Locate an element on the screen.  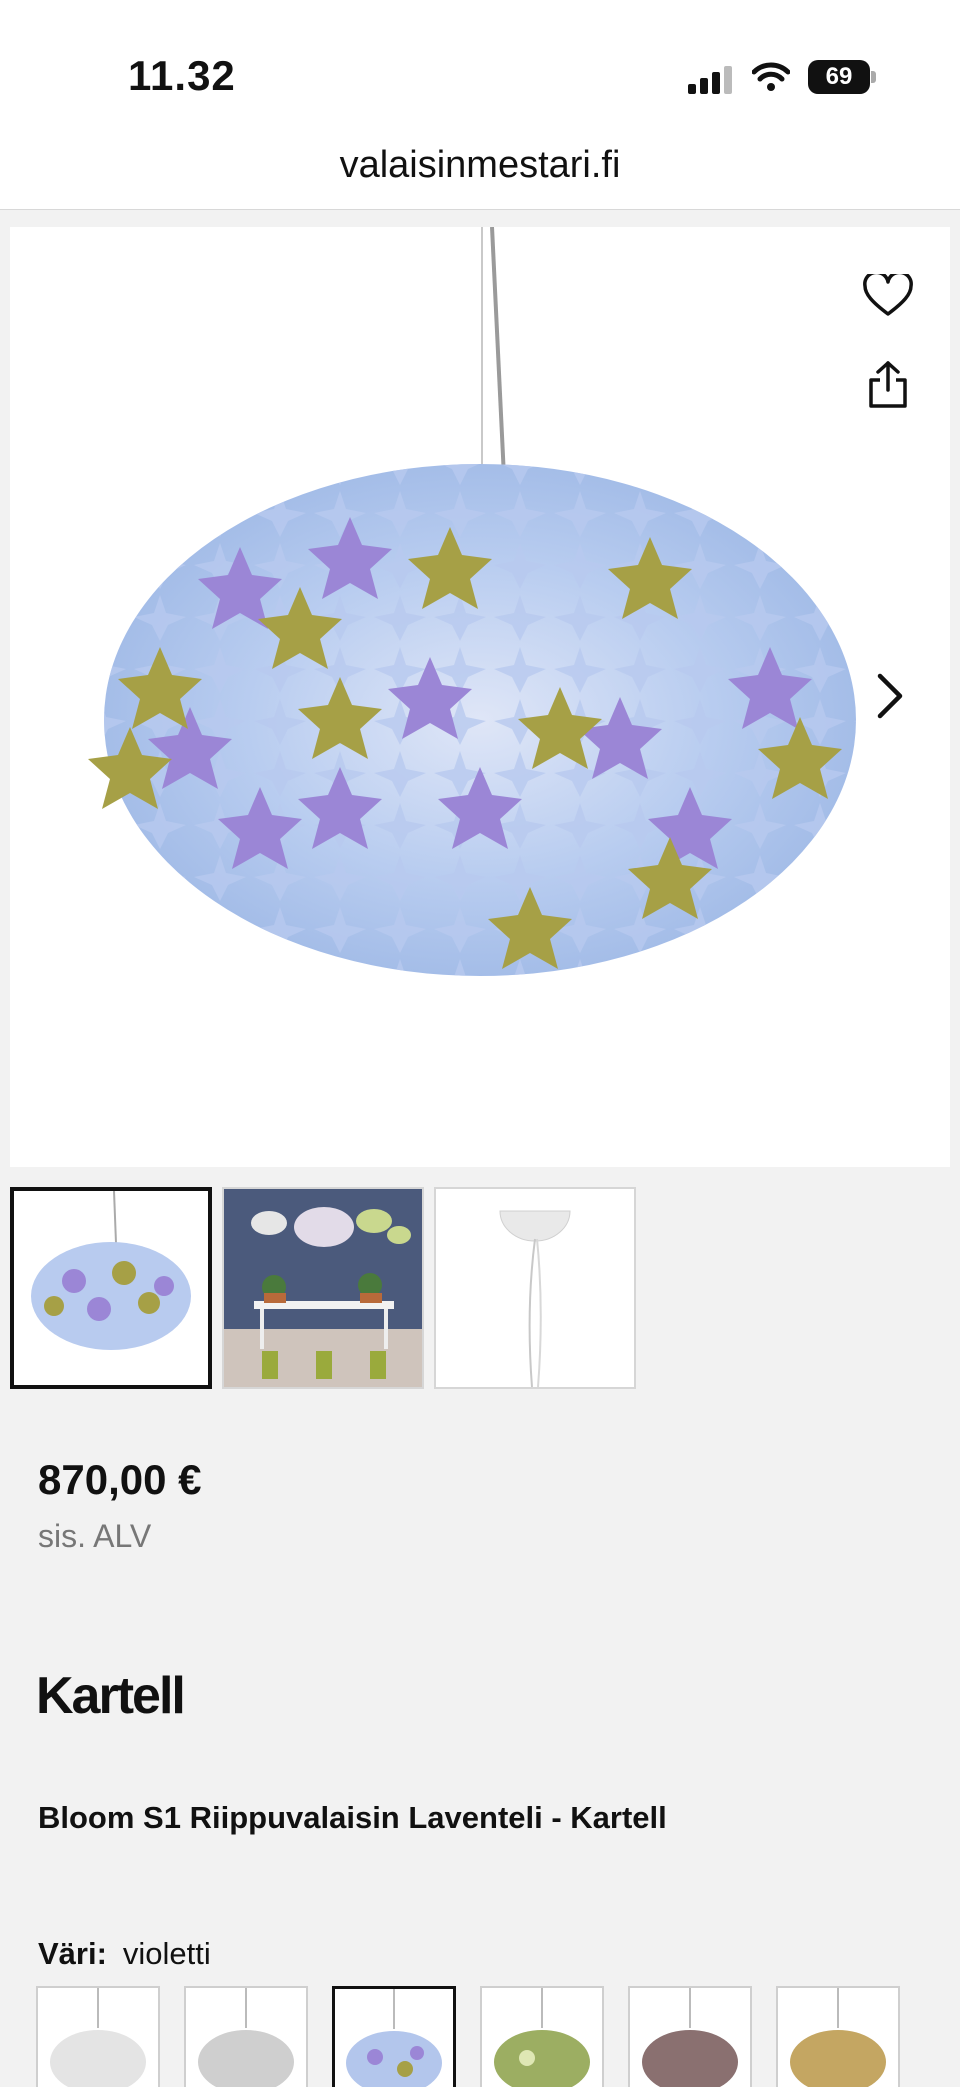
color-selector-label: Väri: violetti is located at coordinates (124, 1954).